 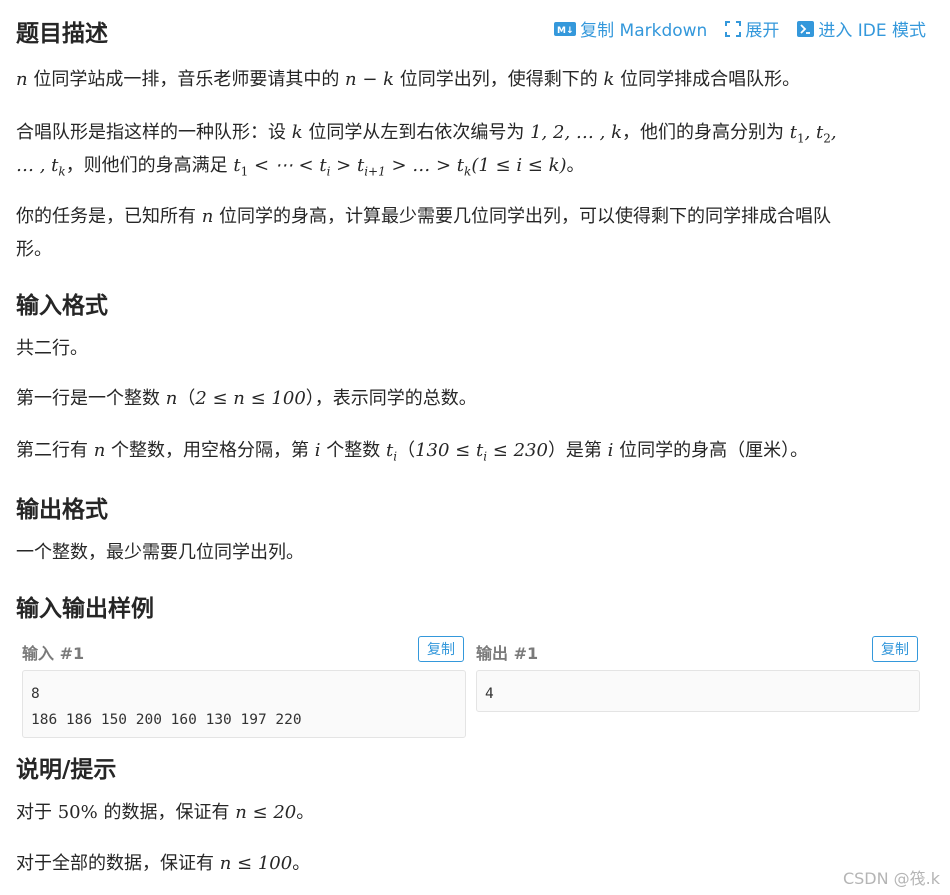 I want to click on copy-output-button: 复制, so click(x=895, y=649).